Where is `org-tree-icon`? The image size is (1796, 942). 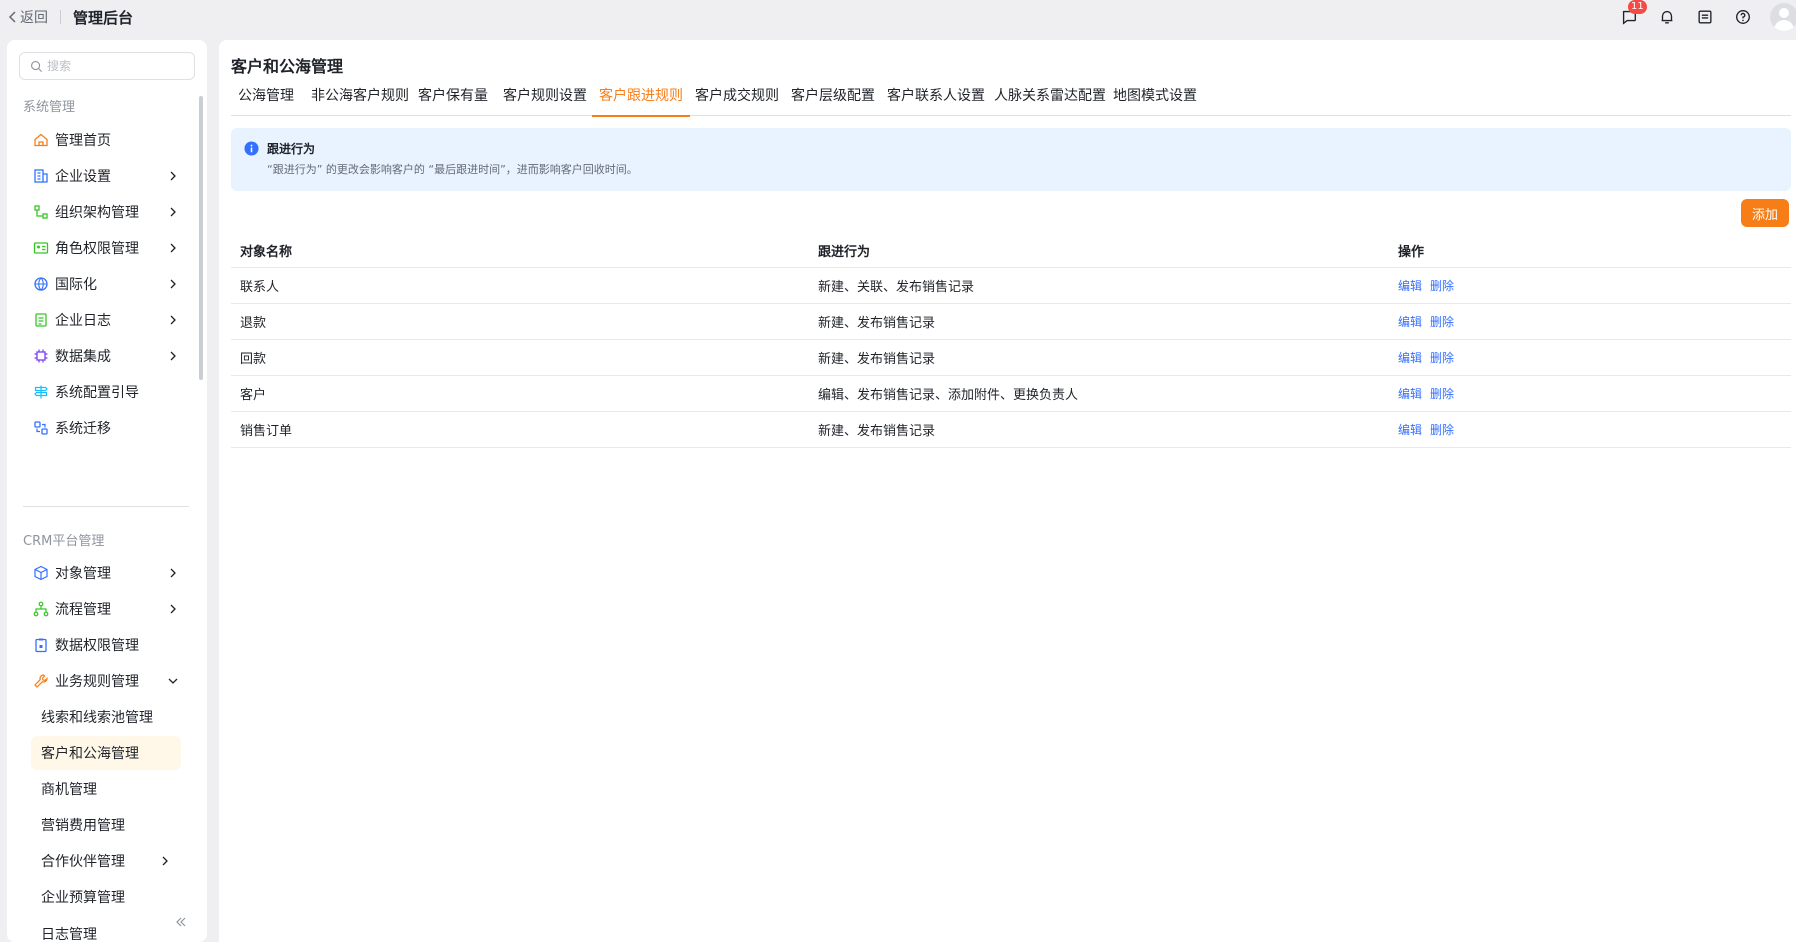
org-tree-icon is located at coordinates (41, 212).